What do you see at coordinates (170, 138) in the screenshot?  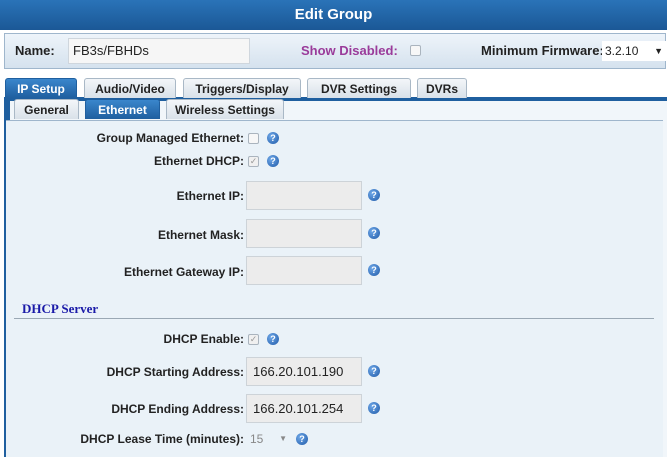 I see `group-managed-ethernet-label: Group Managed Ethernet:` at bounding box center [170, 138].